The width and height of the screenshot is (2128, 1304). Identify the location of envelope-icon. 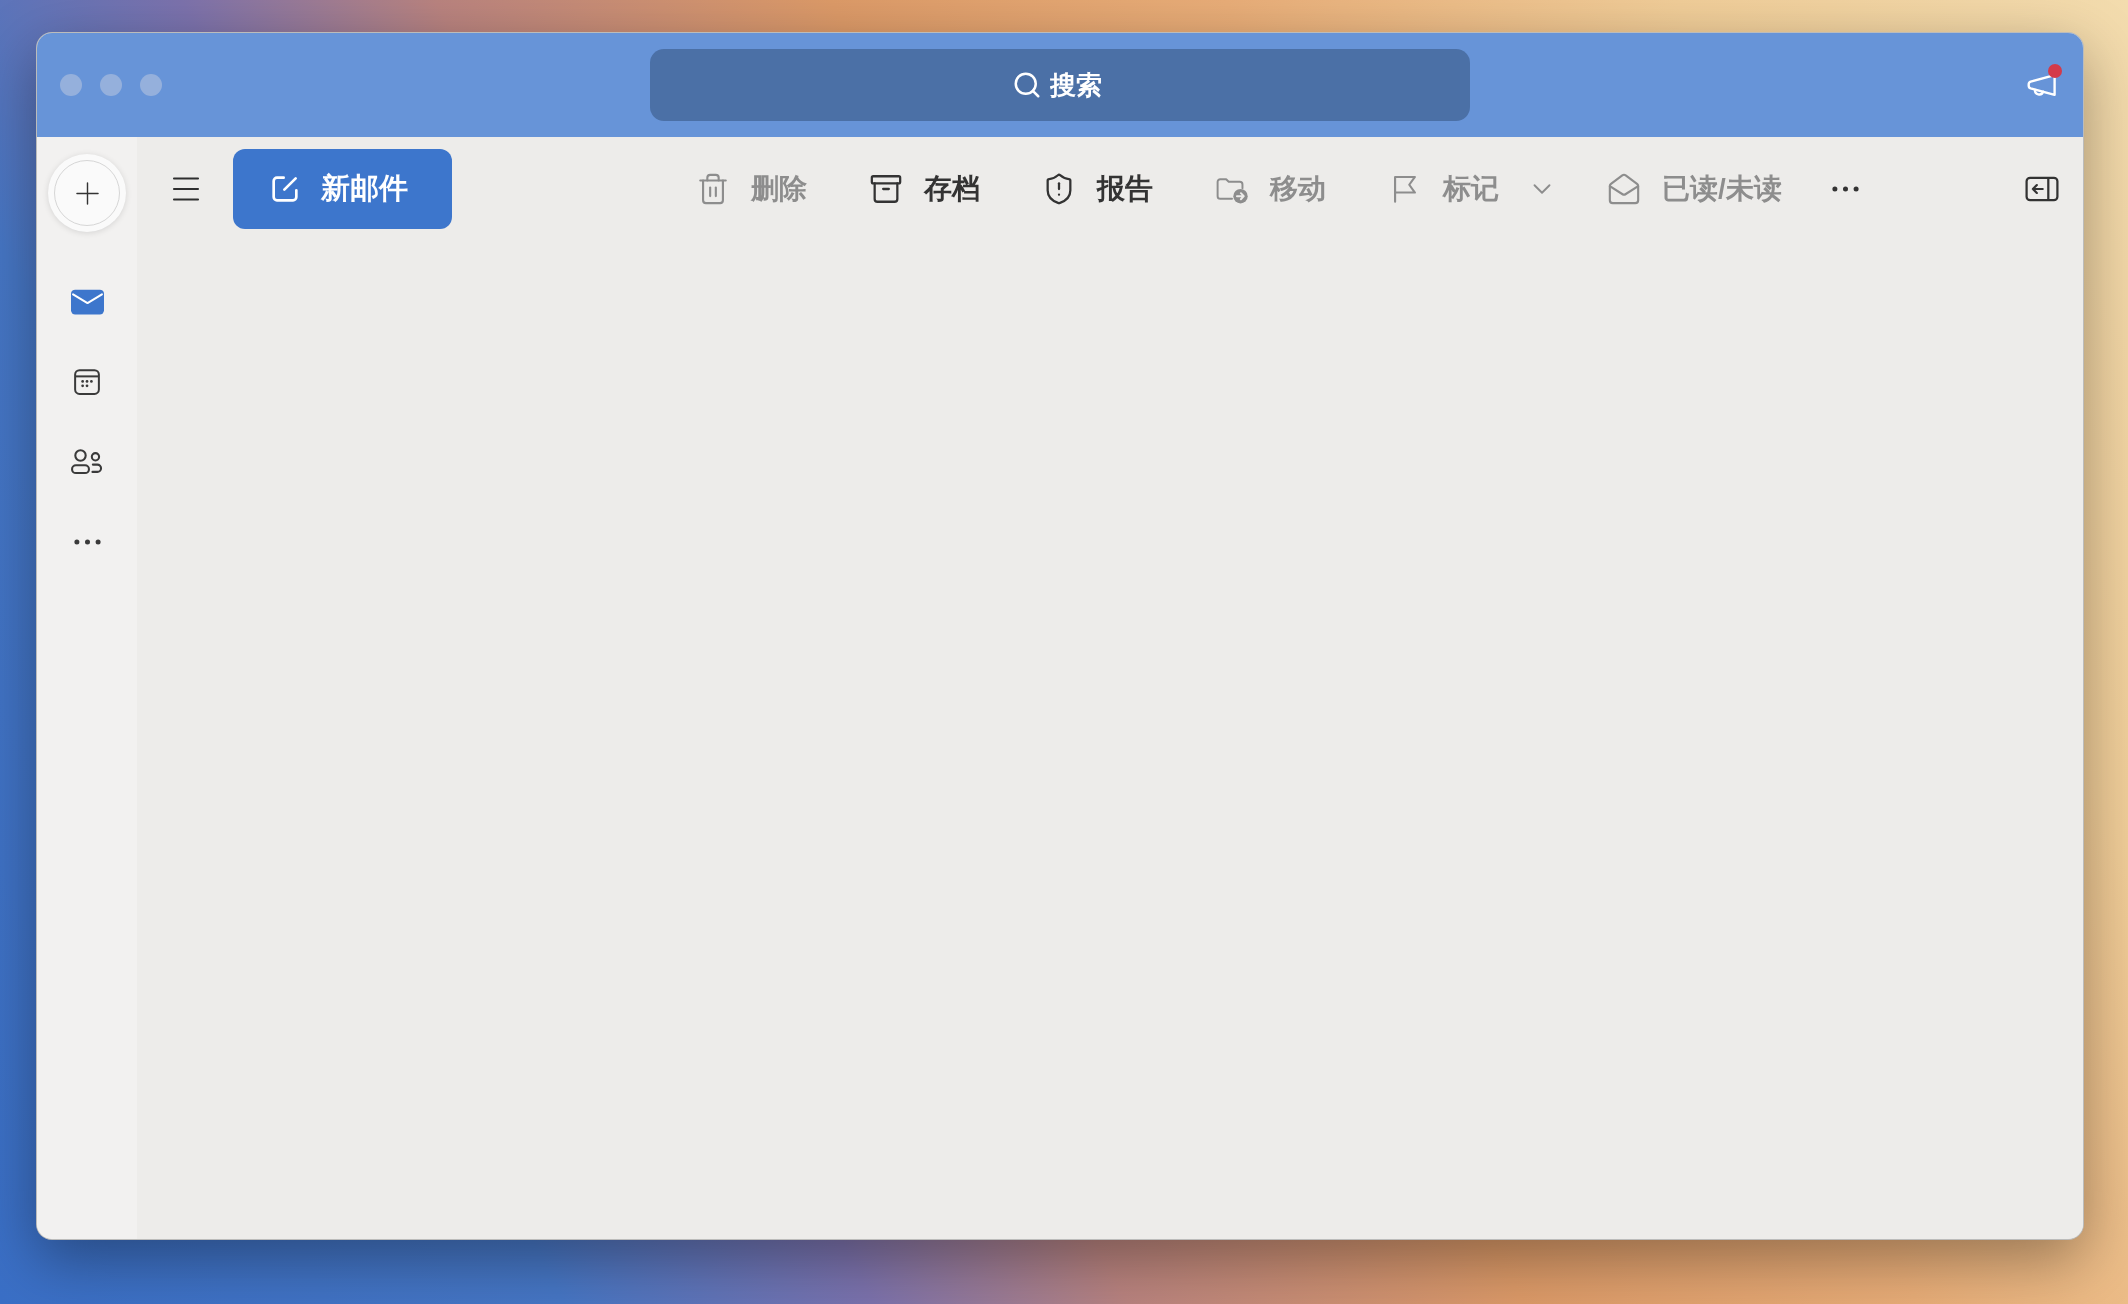
(87, 302).